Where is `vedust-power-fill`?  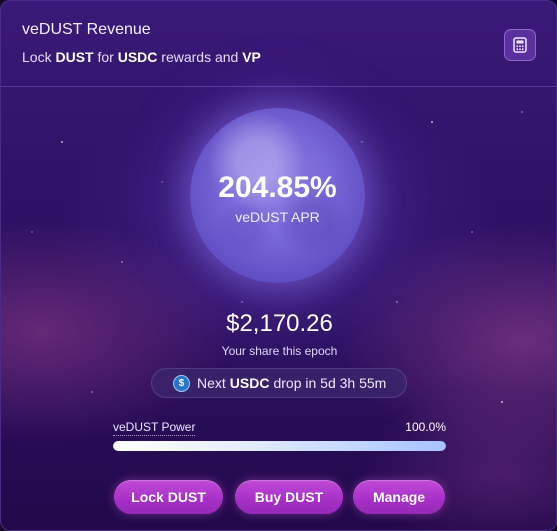
vedust-power-fill is located at coordinates (279, 446).